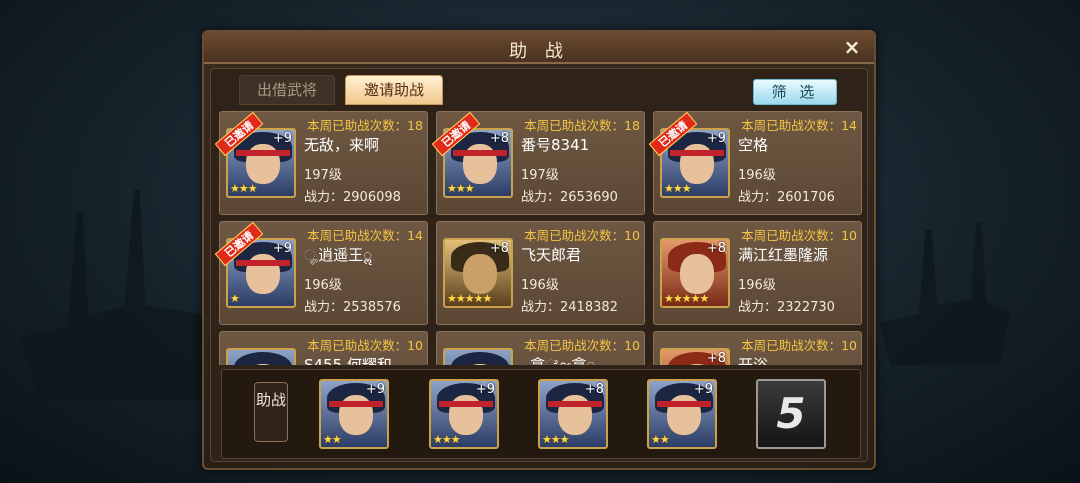 Image resolution: width=1080 pixels, height=483 pixels. I want to click on player-name: ೄ逍遥王ॢ, so click(338, 255).